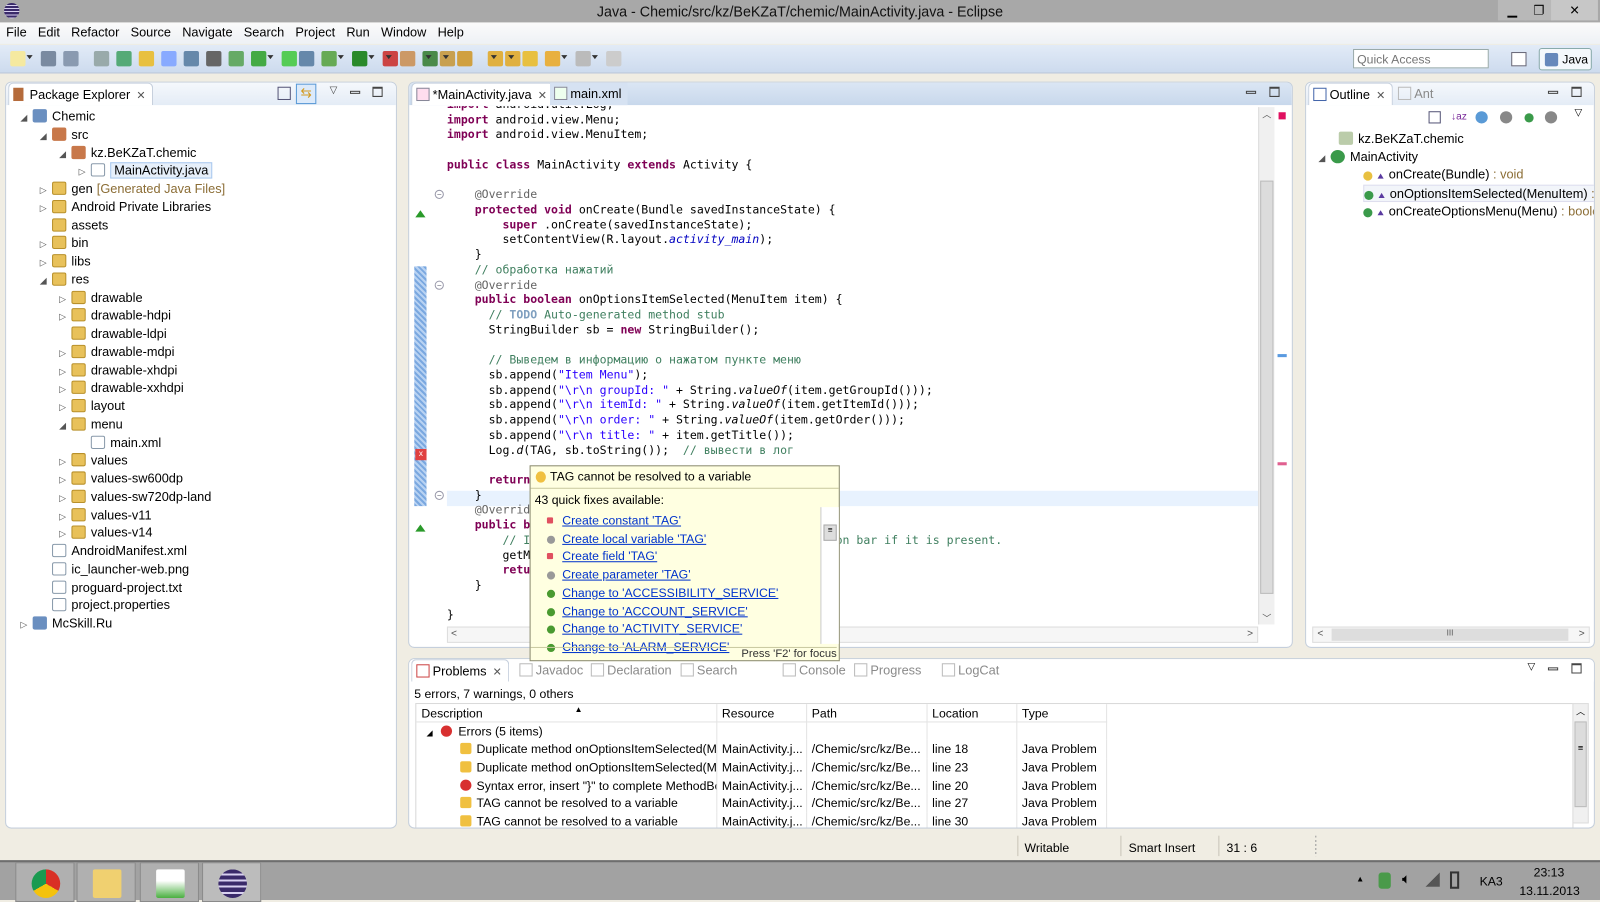  I want to click on tree-item: proguard-project.txt, so click(111, 587).